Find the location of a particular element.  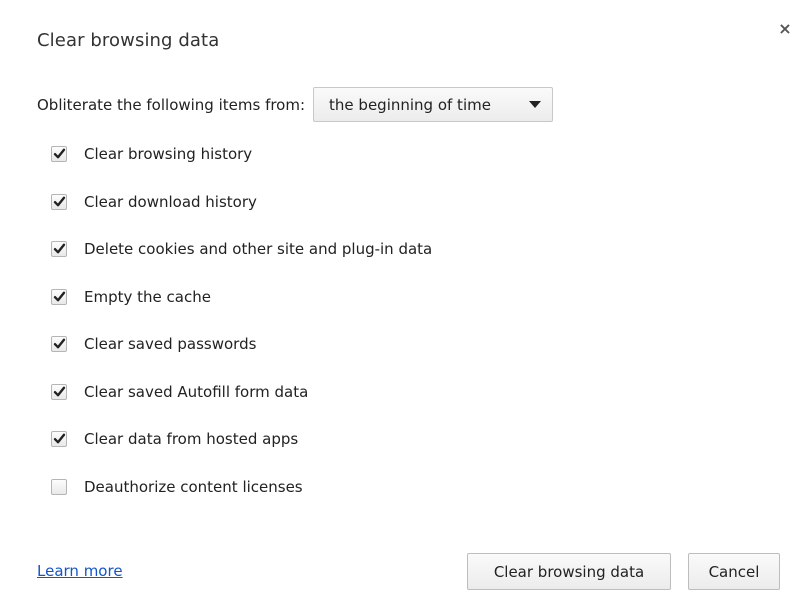

close-button: × is located at coordinates (785, 29).